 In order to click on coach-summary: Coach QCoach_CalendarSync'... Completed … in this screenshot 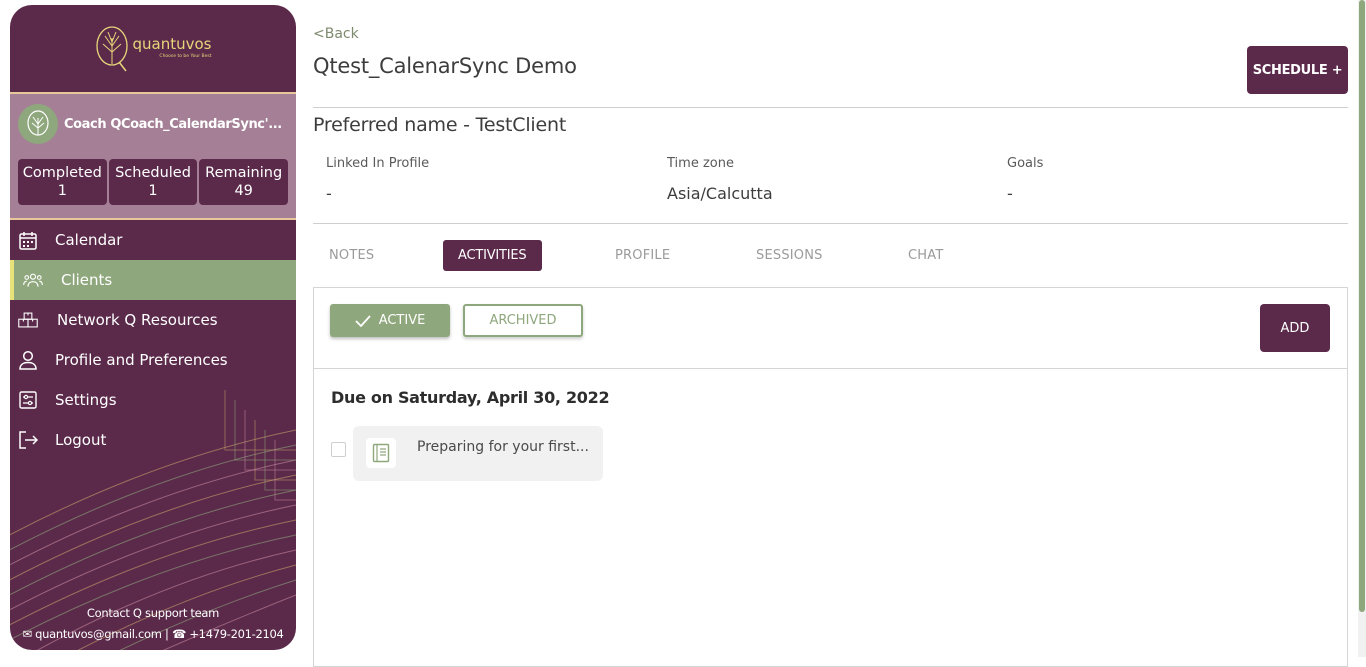, I will do `click(153, 157)`.